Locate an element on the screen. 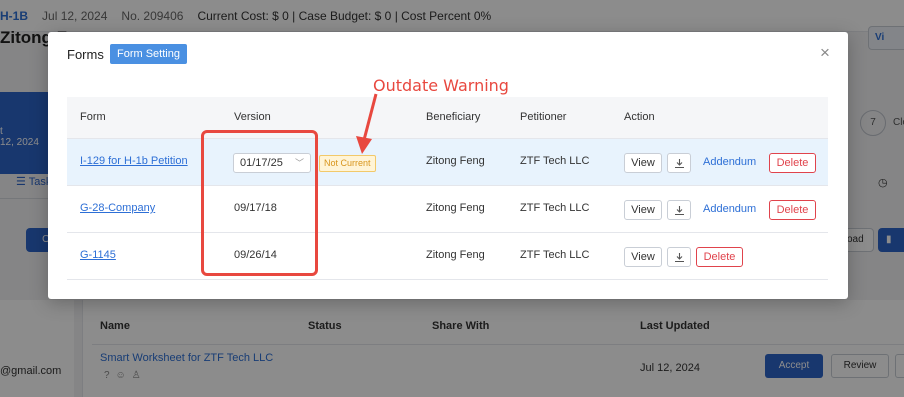 The width and height of the screenshot is (904, 397). form-link: I-129 for H-1b Petition is located at coordinates (134, 161).